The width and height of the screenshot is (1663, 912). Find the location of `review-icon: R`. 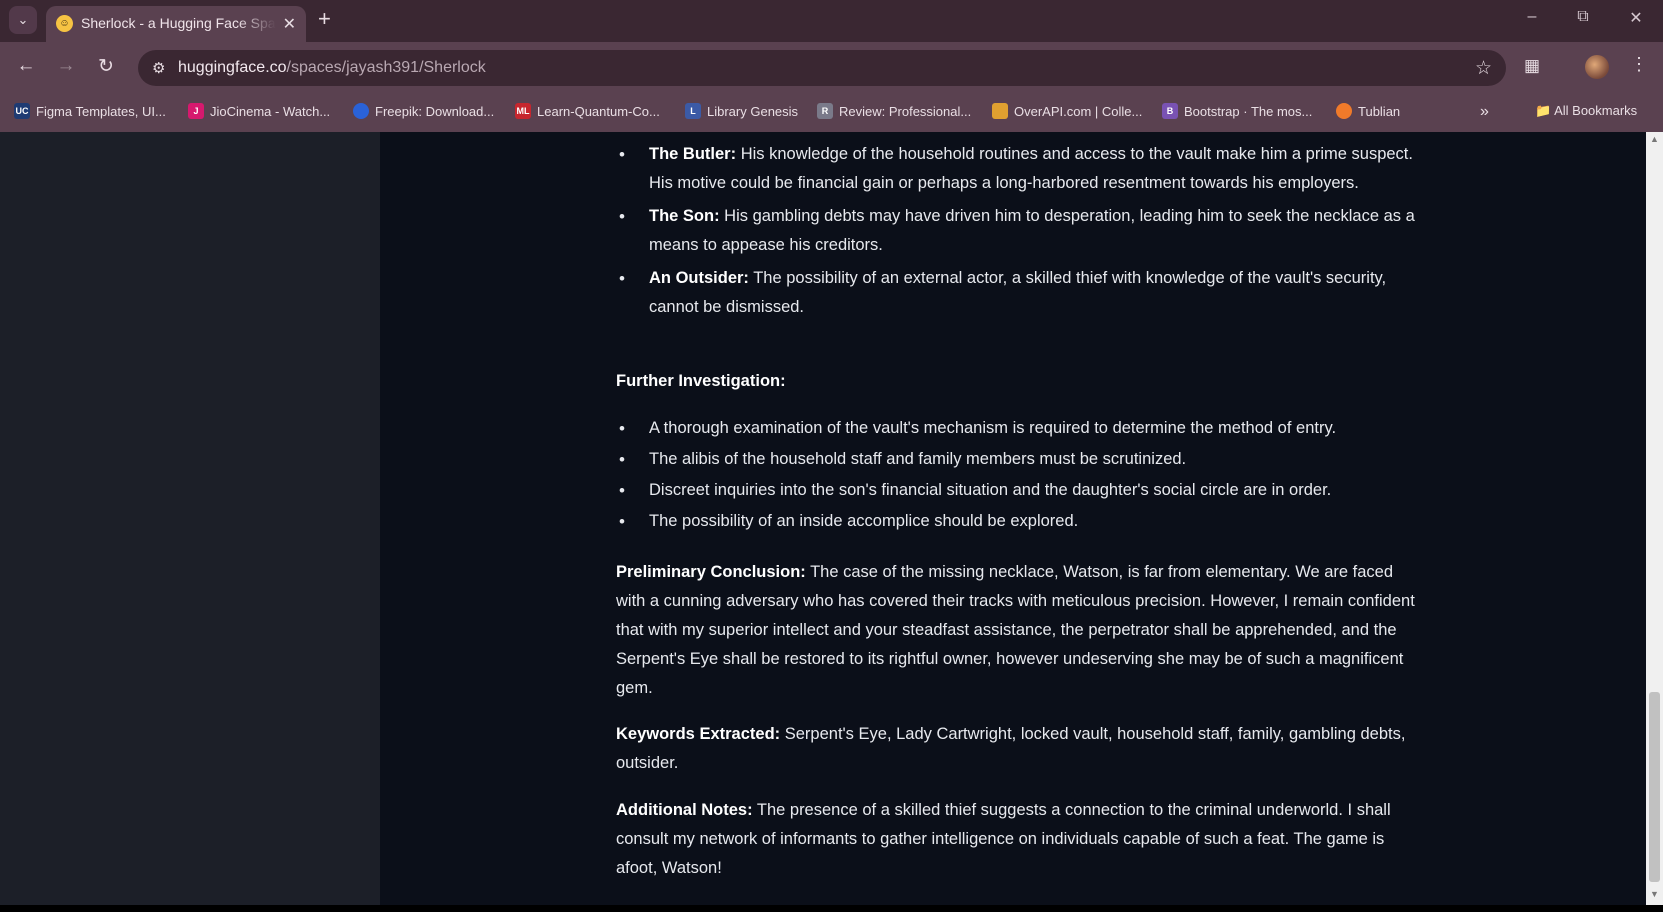

review-icon: R is located at coordinates (825, 111).